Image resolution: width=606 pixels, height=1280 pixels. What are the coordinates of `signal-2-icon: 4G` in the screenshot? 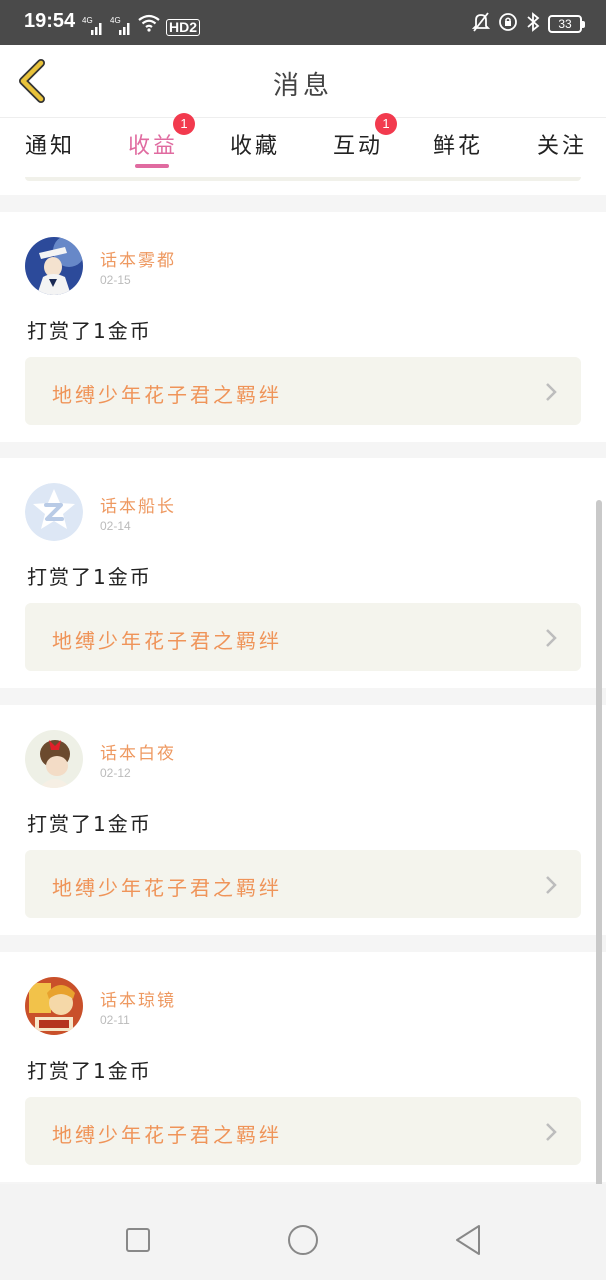 It's located at (121, 26).